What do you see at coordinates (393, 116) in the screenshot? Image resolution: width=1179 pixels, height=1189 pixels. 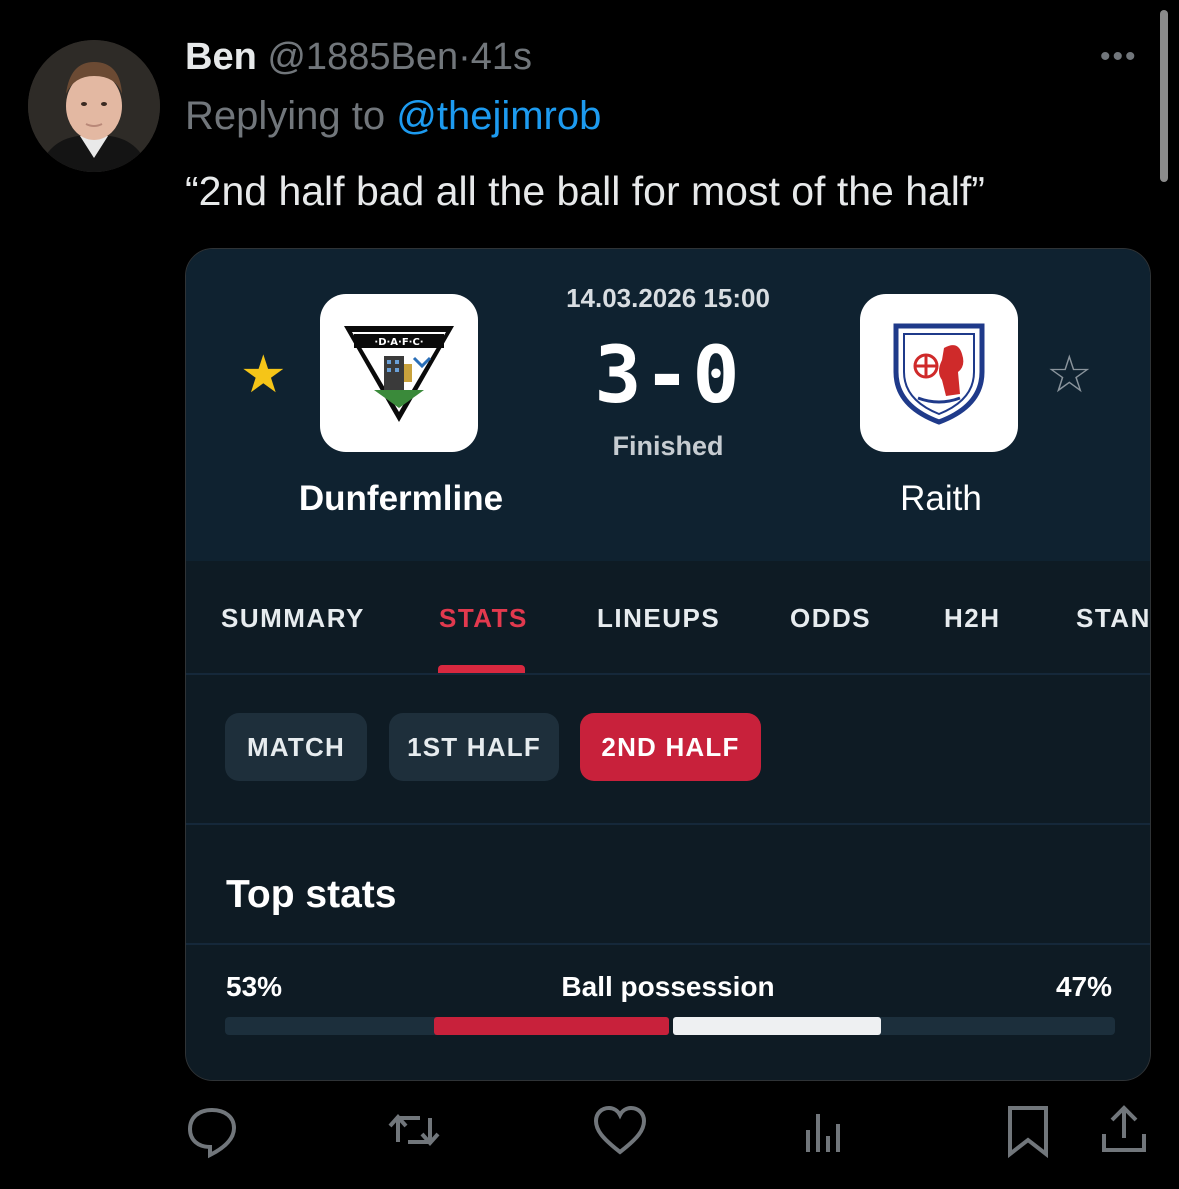 I see `replying-to: Replying to @thejimrob` at bounding box center [393, 116].